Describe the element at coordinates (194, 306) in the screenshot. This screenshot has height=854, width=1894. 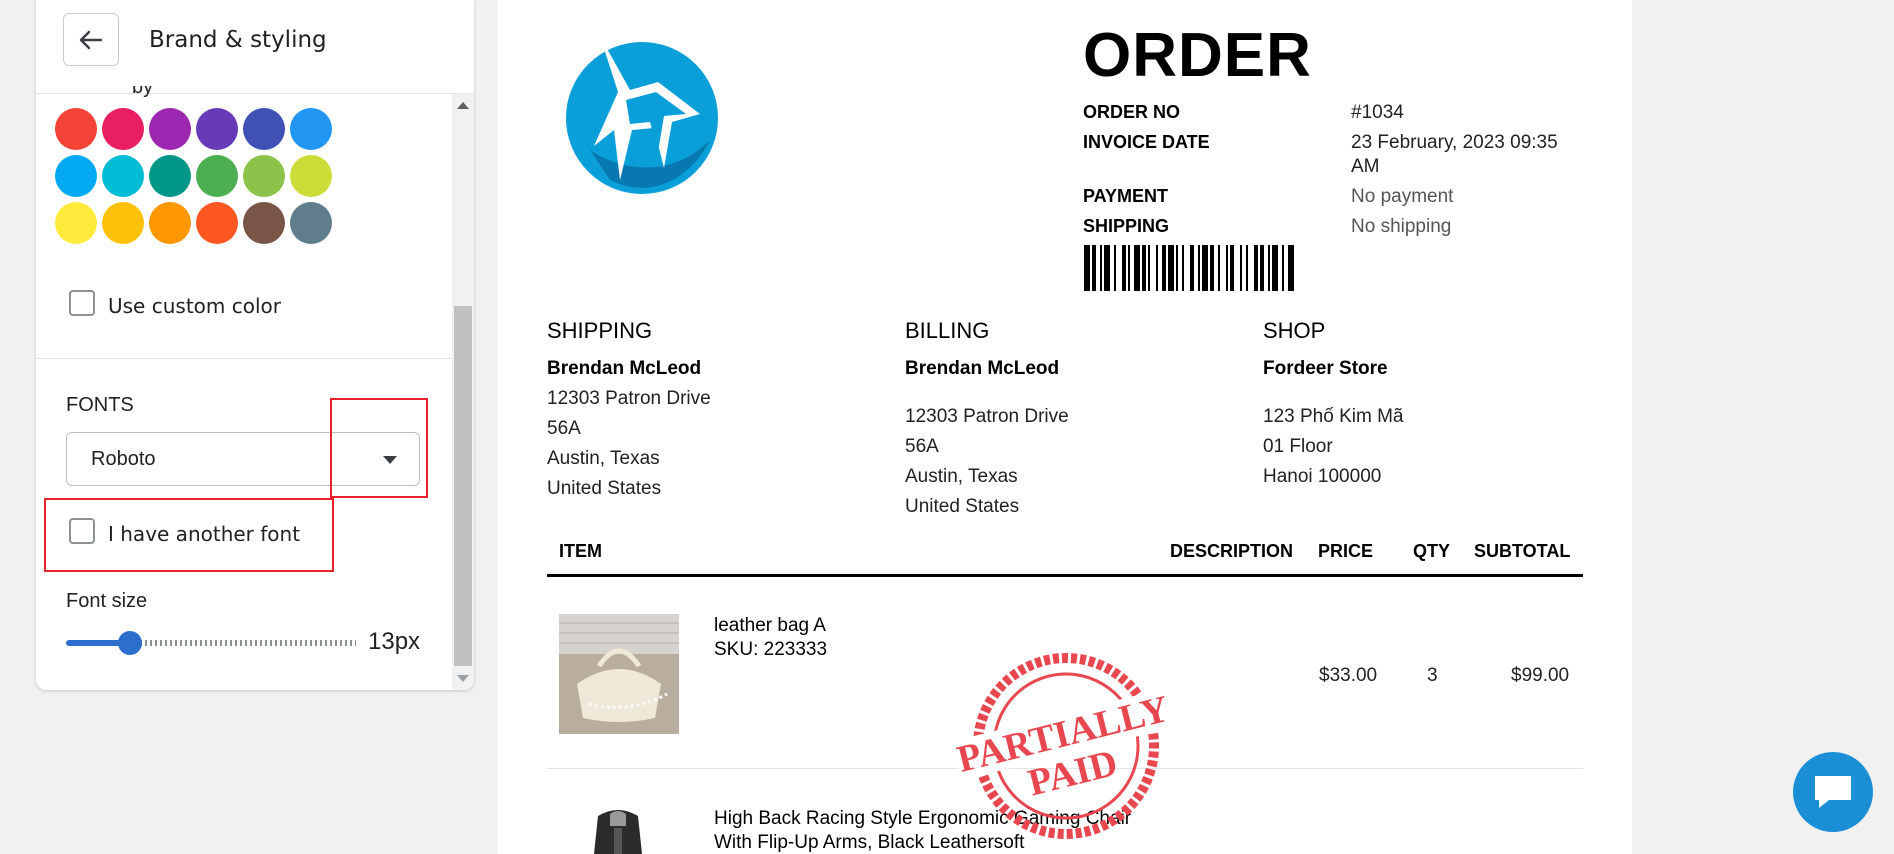
I see `custom-color-label: Use custom color` at that location.